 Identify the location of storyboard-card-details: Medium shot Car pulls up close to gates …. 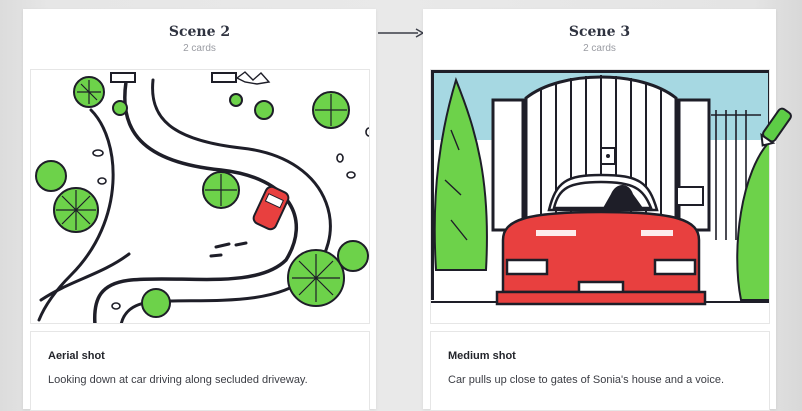
(600, 371).